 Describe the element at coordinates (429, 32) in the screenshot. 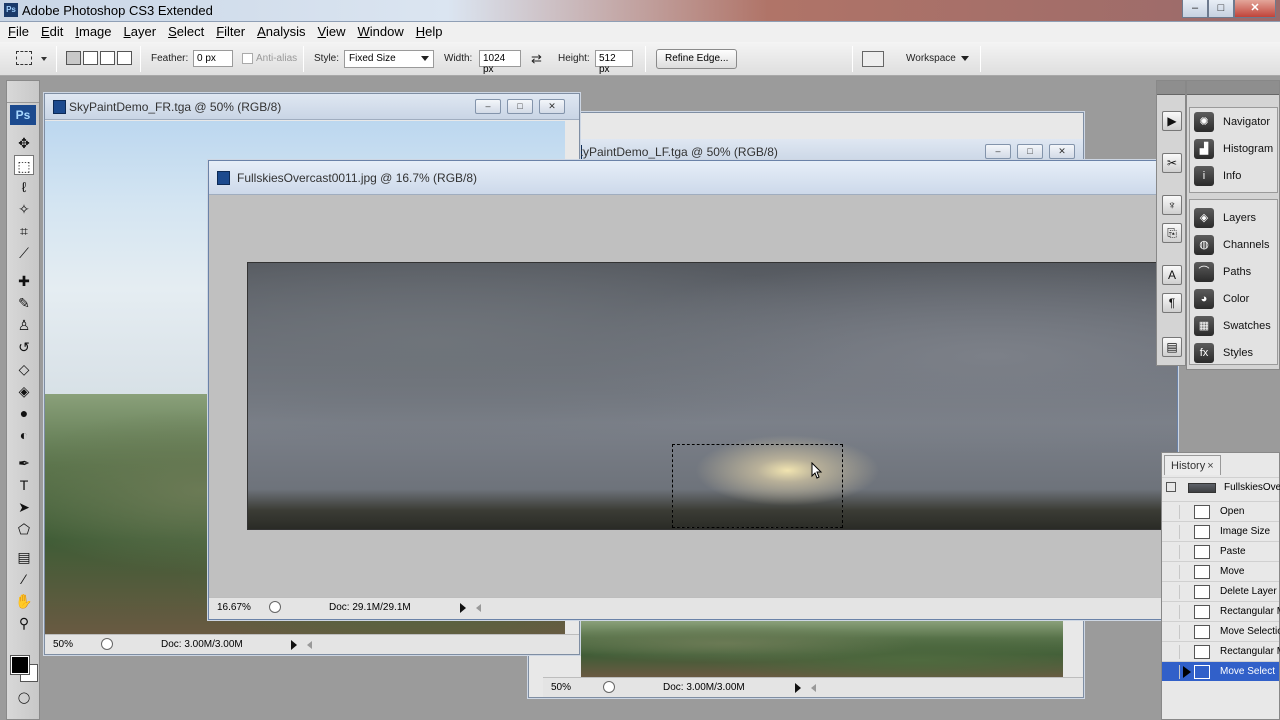

I see `menu-help: Help` at that location.